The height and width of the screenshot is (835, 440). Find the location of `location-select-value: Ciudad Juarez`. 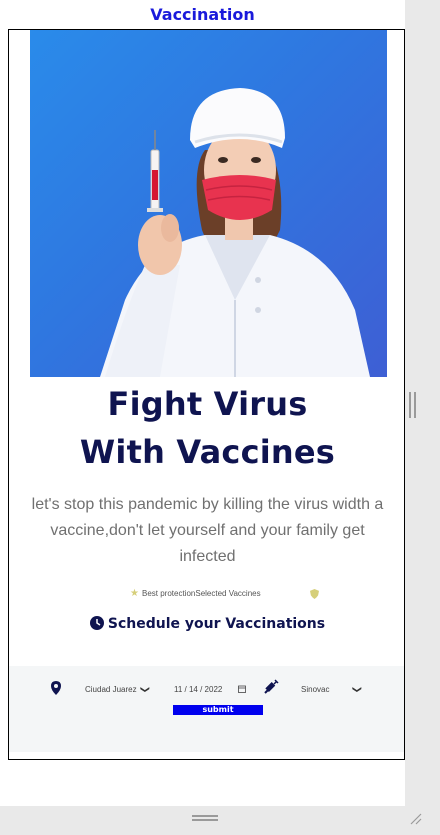

location-select-value: Ciudad Juarez is located at coordinates (111, 689).